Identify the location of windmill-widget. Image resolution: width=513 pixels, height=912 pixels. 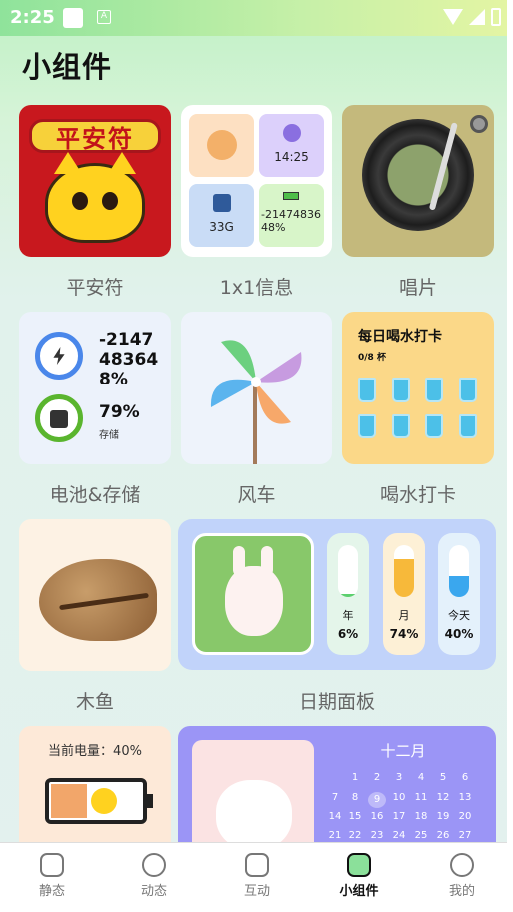
(256, 388).